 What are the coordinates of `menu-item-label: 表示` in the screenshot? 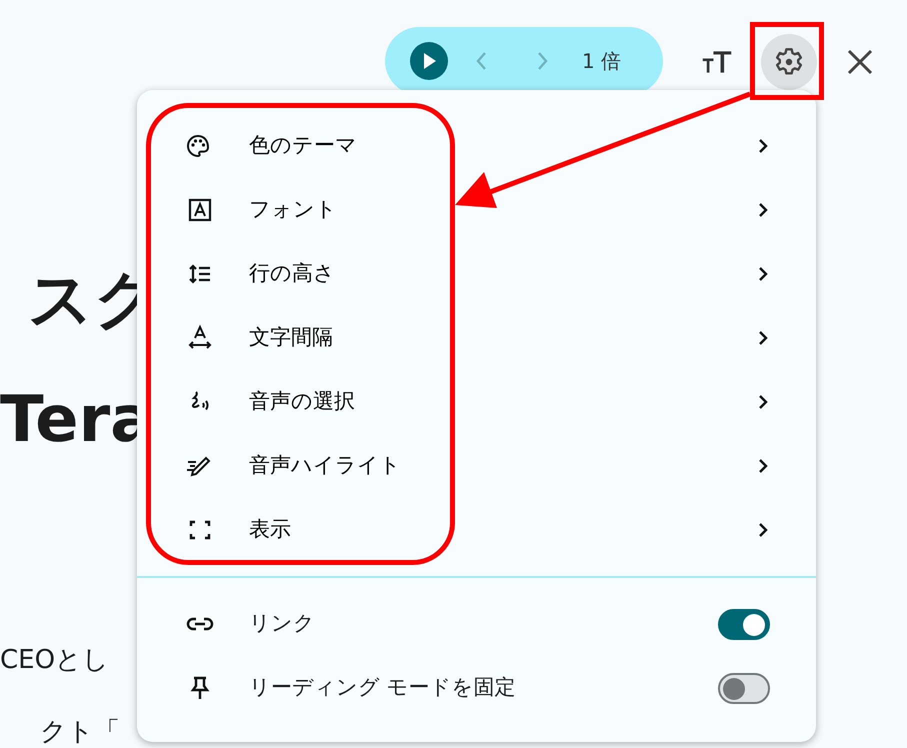 It's located at (270, 530).